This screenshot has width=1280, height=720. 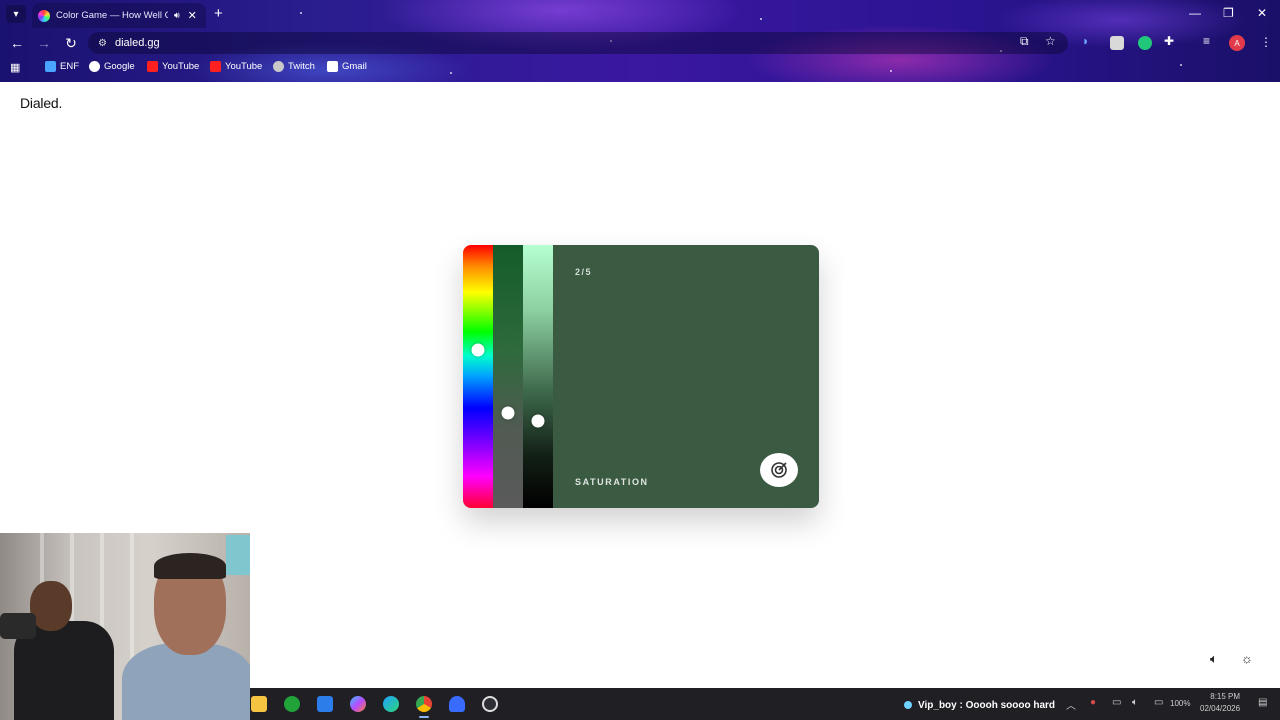 What do you see at coordinates (1262, 13) in the screenshot?
I see `close-window-icon: ✕` at bounding box center [1262, 13].